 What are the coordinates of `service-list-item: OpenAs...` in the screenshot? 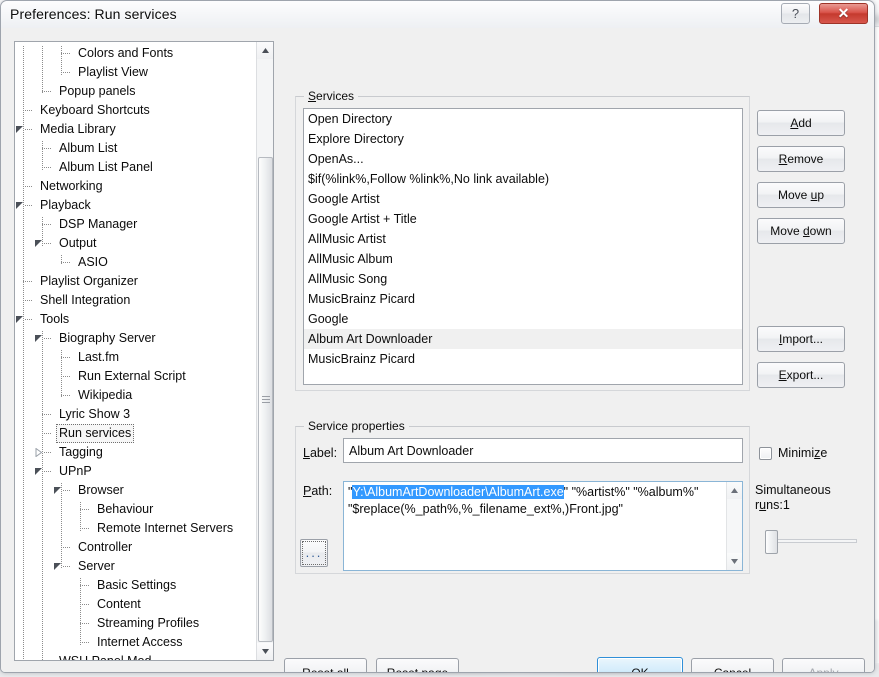 It's located at (523, 159).